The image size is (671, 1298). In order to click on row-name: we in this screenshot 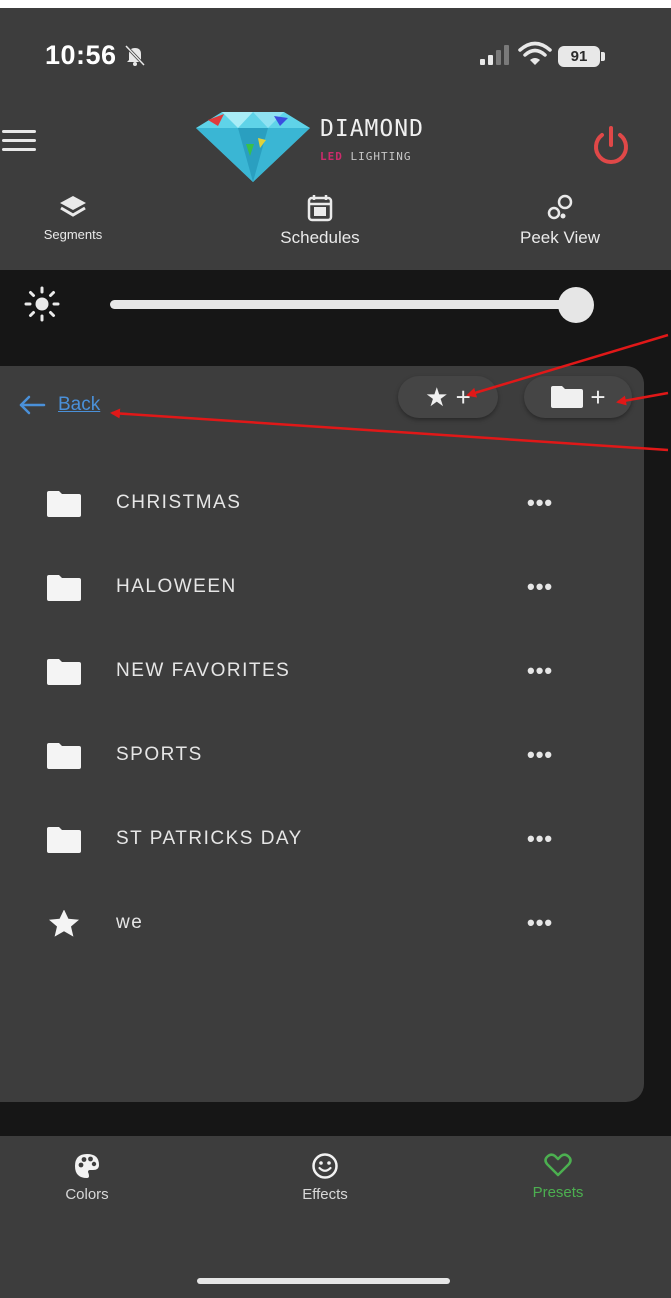, I will do `click(130, 922)`.